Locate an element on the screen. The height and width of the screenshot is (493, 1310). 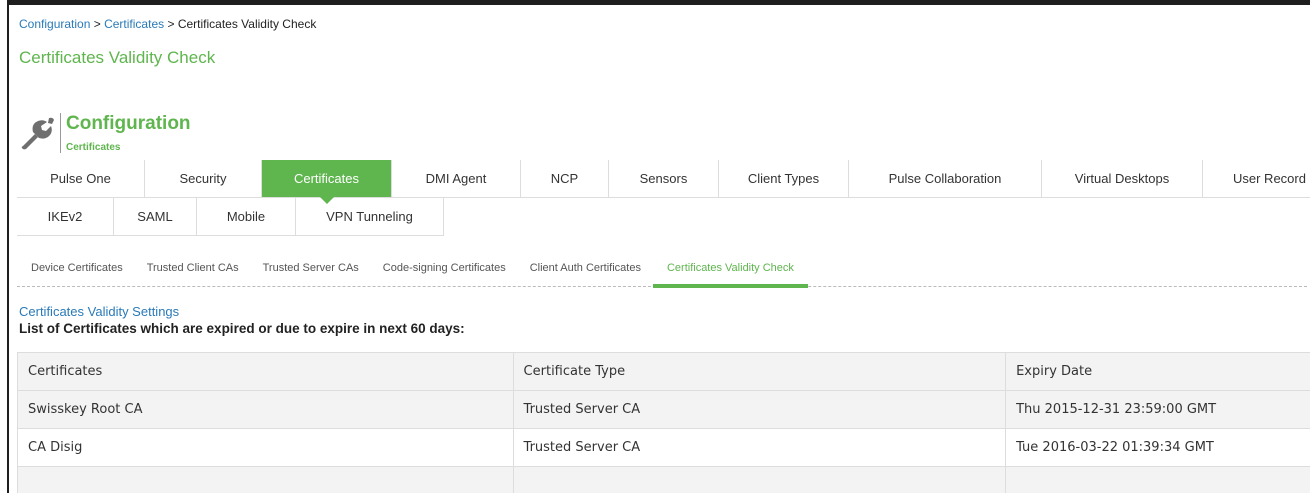
tab-pulse-one: Pulse One is located at coordinates (81, 179).